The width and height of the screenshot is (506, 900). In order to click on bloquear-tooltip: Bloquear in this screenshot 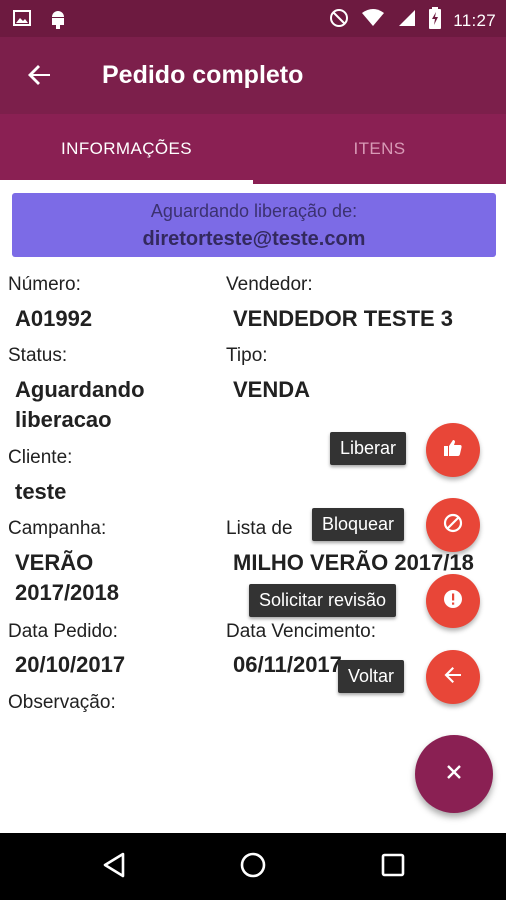, I will do `click(358, 524)`.